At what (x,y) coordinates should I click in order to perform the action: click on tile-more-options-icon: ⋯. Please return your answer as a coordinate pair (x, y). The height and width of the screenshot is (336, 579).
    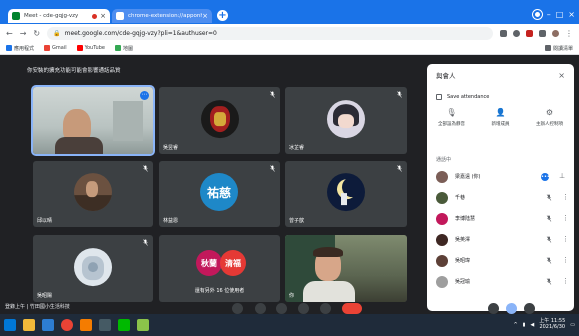
    Looking at the image, I should click on (144, 95).